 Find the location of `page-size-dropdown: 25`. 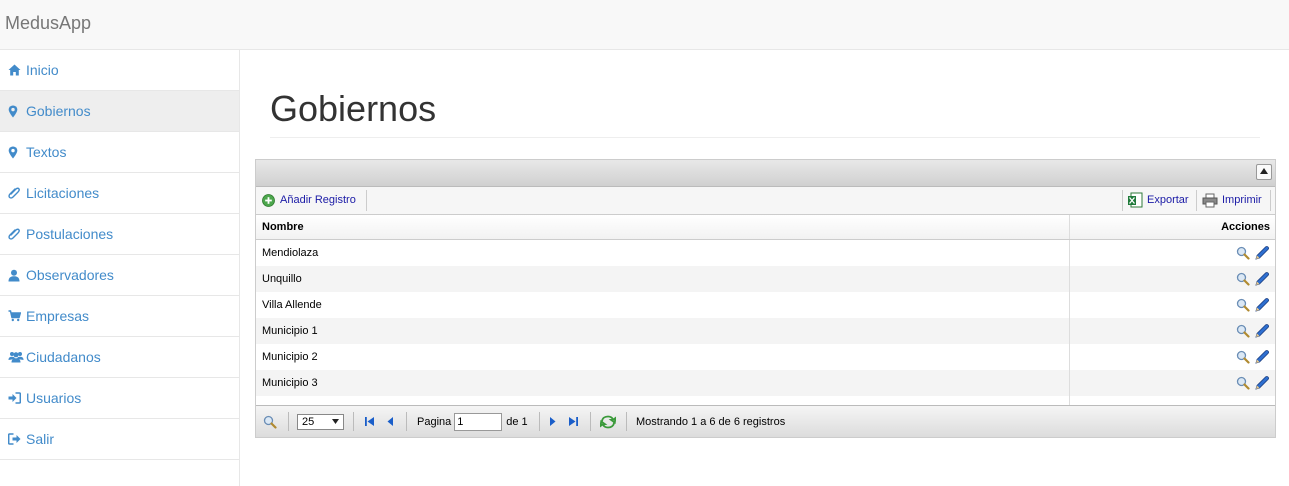

page-size-dropdown: 25 is located at coordinates (320, 421).